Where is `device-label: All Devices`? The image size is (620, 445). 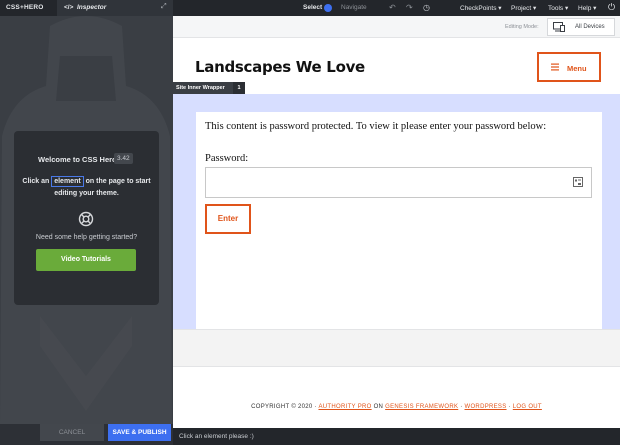 device-label: All Devices is located at coordinates (590, 27).